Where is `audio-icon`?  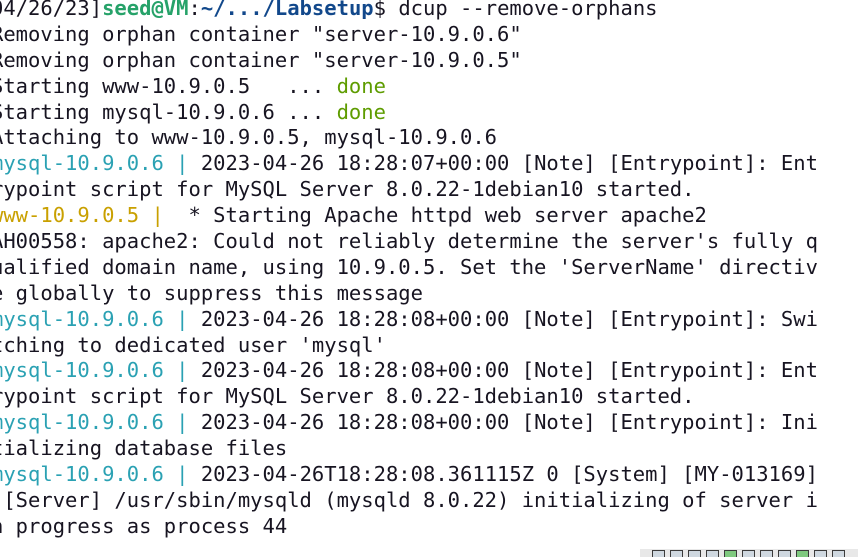 audio-icon is located at coordinates (694, 553).